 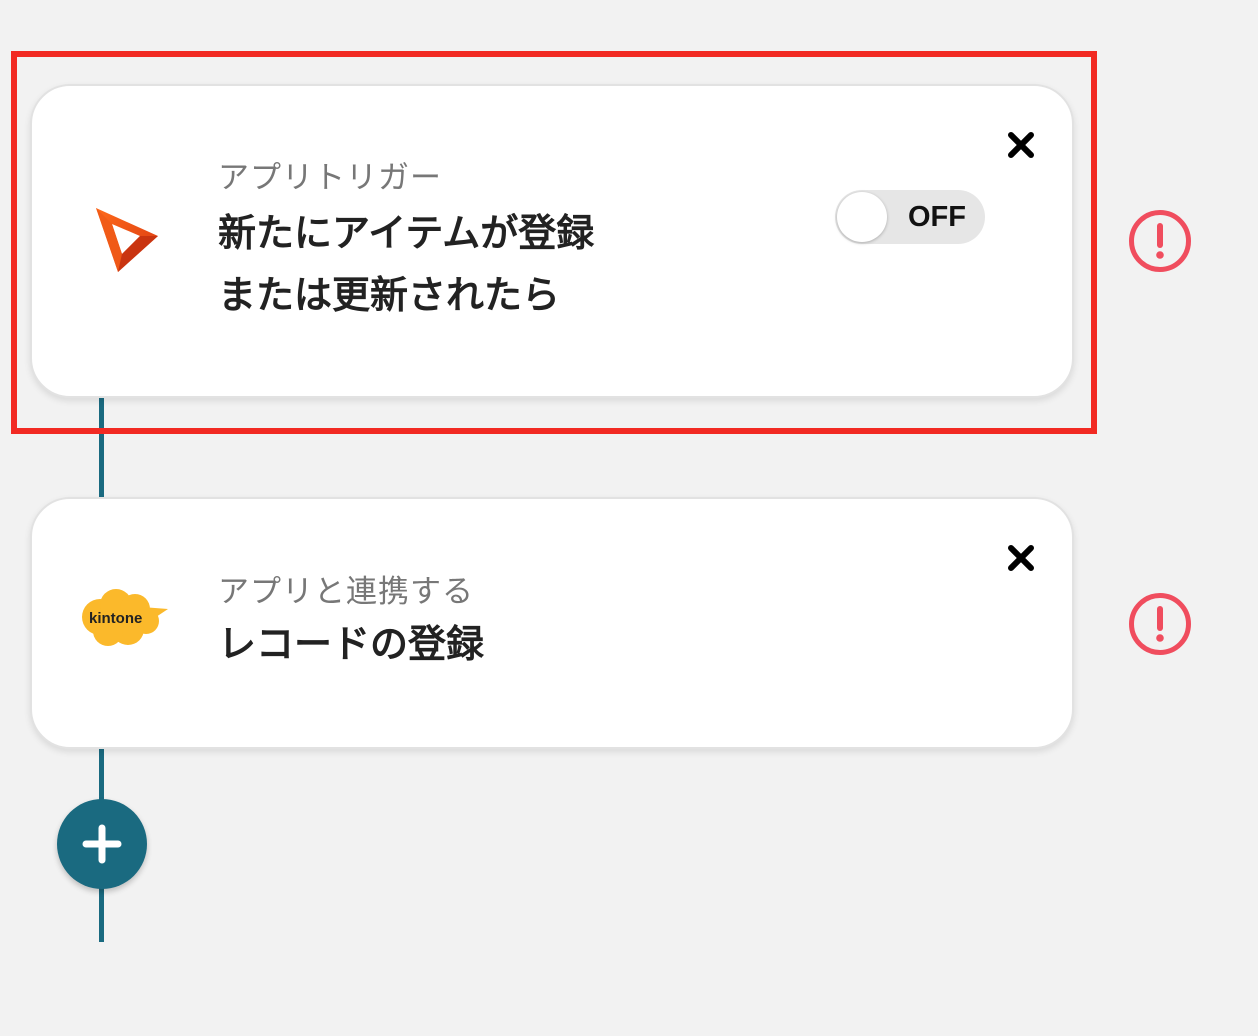 I want to click on kintone-logo-icon: kintone, so click(x=125, y=619).